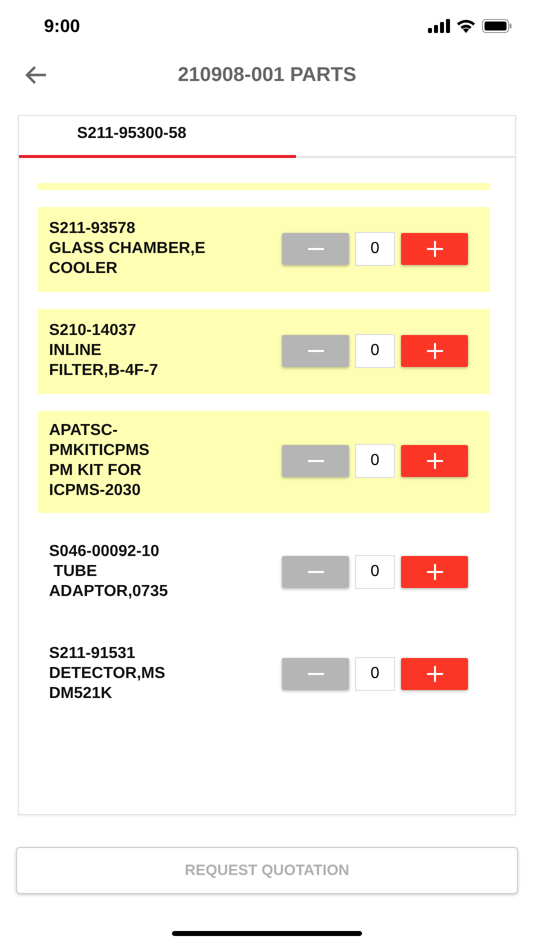  Describe the element at coordinates (157, 137) in the screenshot. I see `tab: S211-95300-58` at that location.